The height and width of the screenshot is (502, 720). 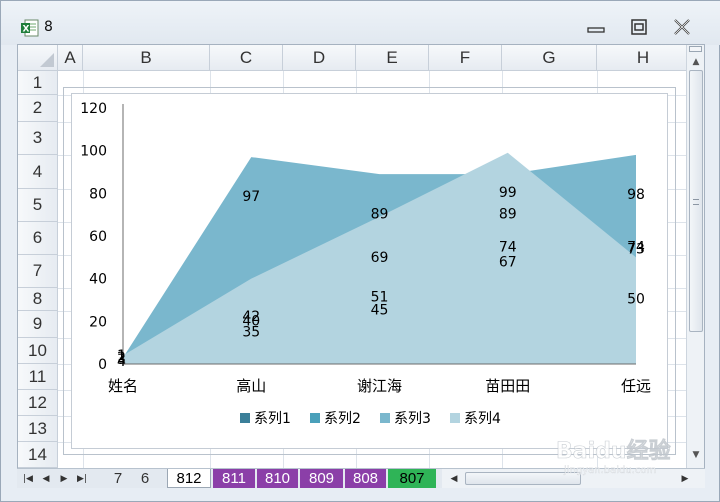 I want to click on sheet-tab-6: 6, so click(x=145, y=478).